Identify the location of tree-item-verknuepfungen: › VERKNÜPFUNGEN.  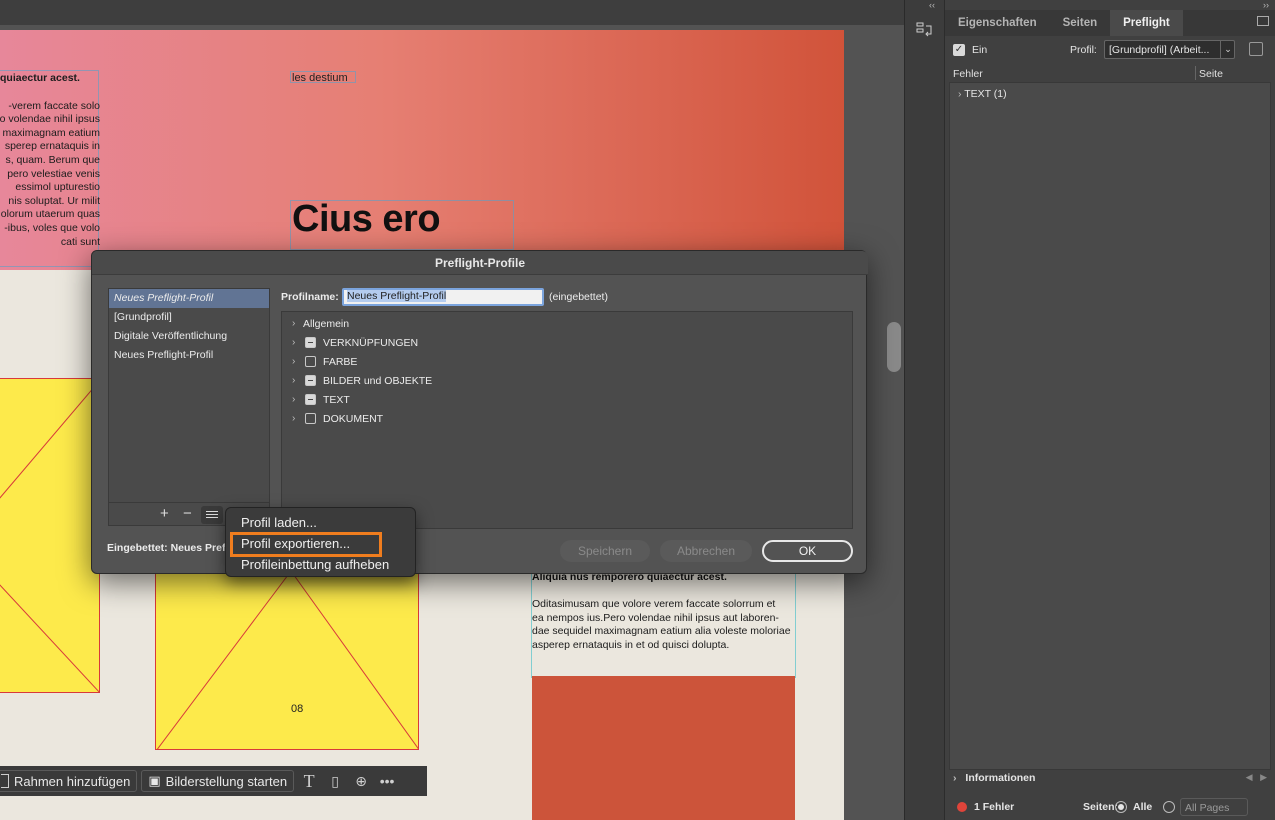
(562, 343).